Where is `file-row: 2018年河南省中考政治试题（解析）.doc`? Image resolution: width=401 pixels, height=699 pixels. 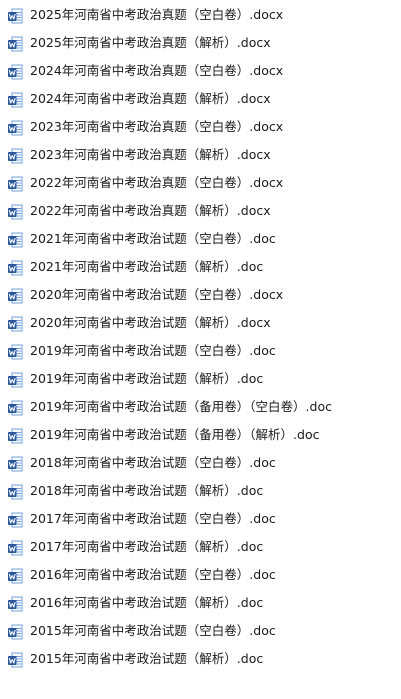 file-row: 2018年河南省中考政治试题（解析）.doc is located at coordinates (200, 491).